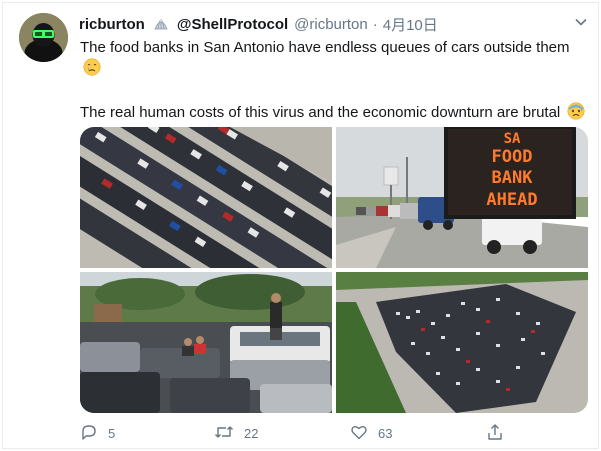  I want to click on secondary-name: @ShellProtocol, so click(232, 24).